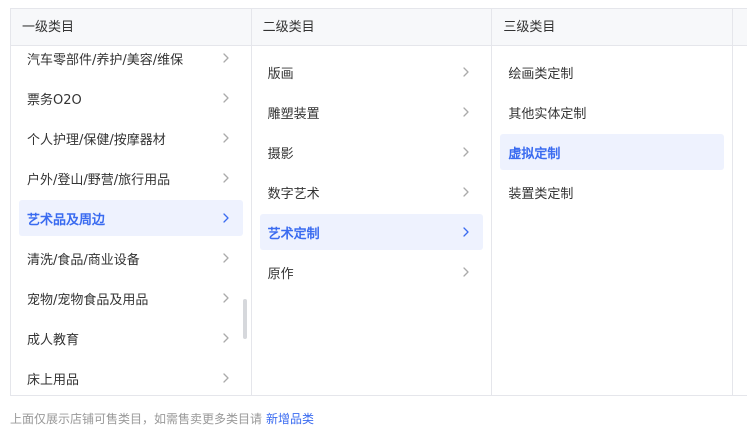 This screenshot has height=441, width=747. I want to click on level1-item: 汽车零部件/养护/美容/维保, so click(131, 58).